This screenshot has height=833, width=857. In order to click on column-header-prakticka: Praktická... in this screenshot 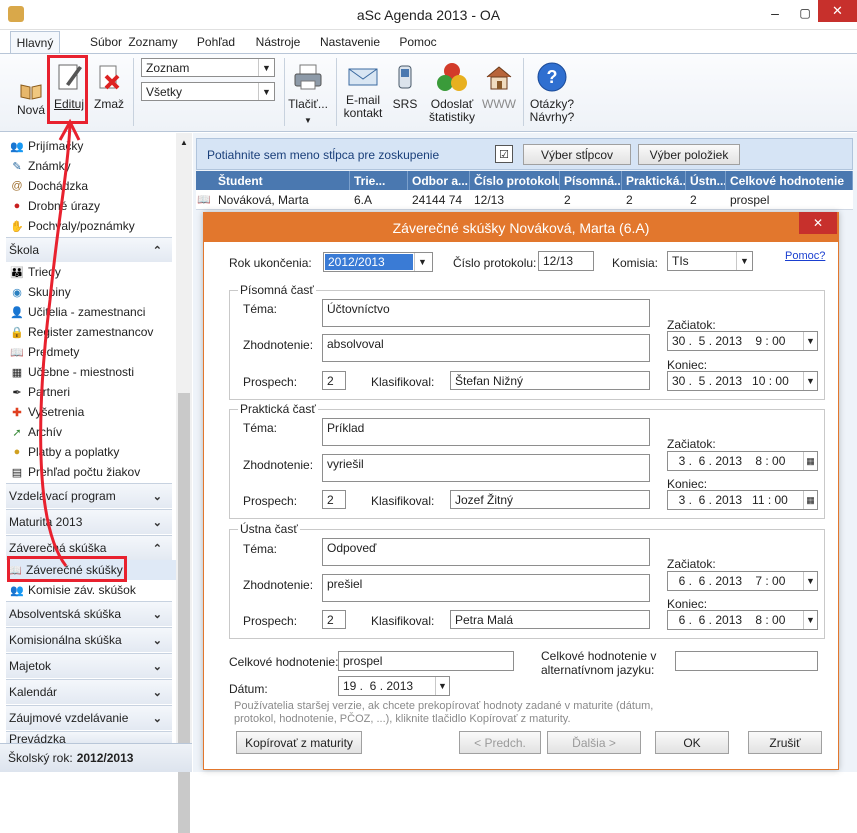, I will do `click(654, 180)`.